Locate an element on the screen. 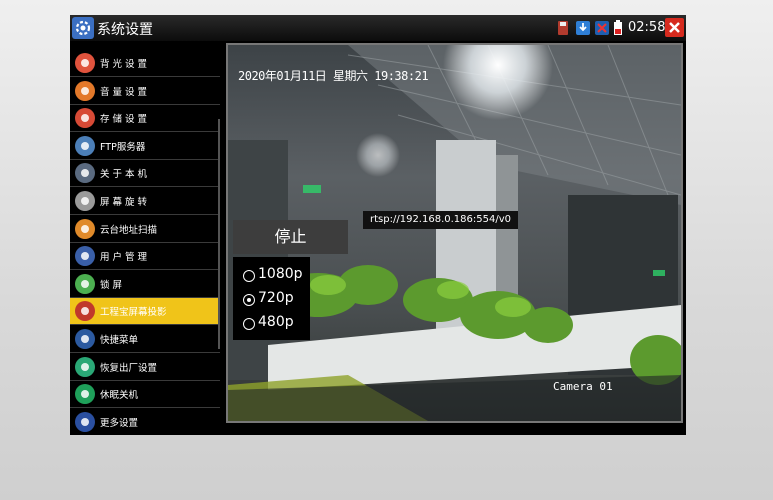 Image resolution: width=773 pixels, height=500 pixels. sd-card-icon is located at coordinates (563, 28).